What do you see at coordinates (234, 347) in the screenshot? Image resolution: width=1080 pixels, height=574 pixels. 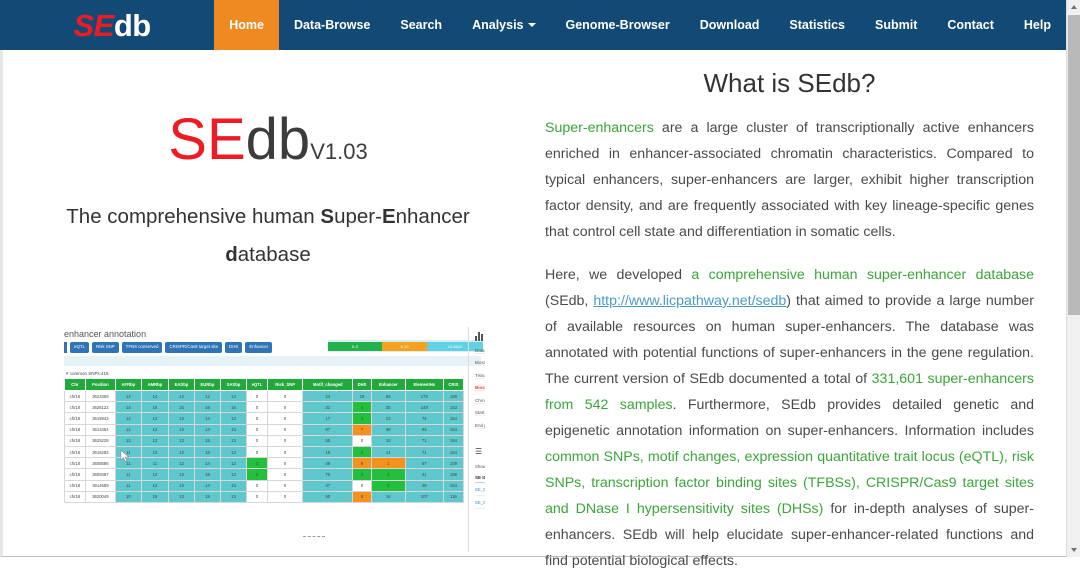 I see `screenshot-tab-dhs: DHS` at bounding box center [234, 347].